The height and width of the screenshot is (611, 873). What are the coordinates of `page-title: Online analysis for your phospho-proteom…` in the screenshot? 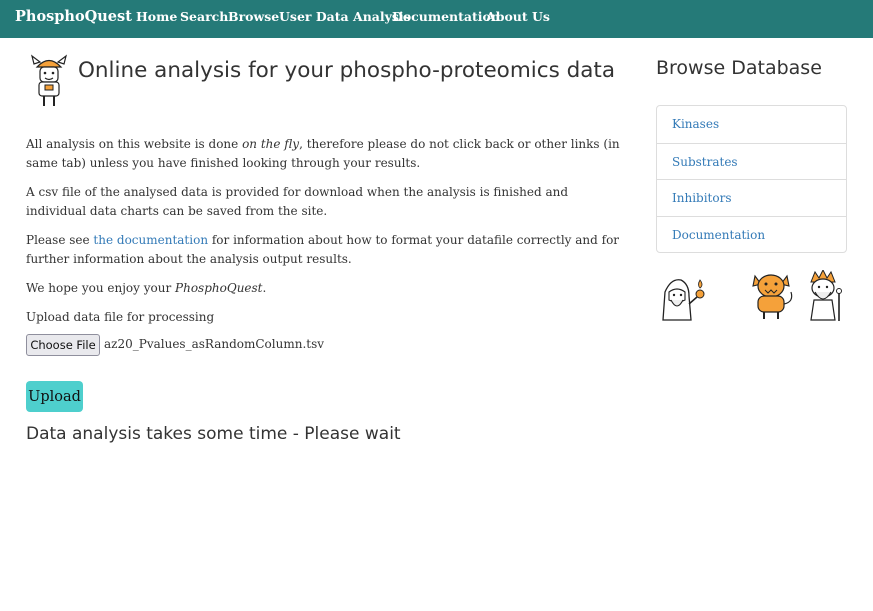 It's located at (347, 70).